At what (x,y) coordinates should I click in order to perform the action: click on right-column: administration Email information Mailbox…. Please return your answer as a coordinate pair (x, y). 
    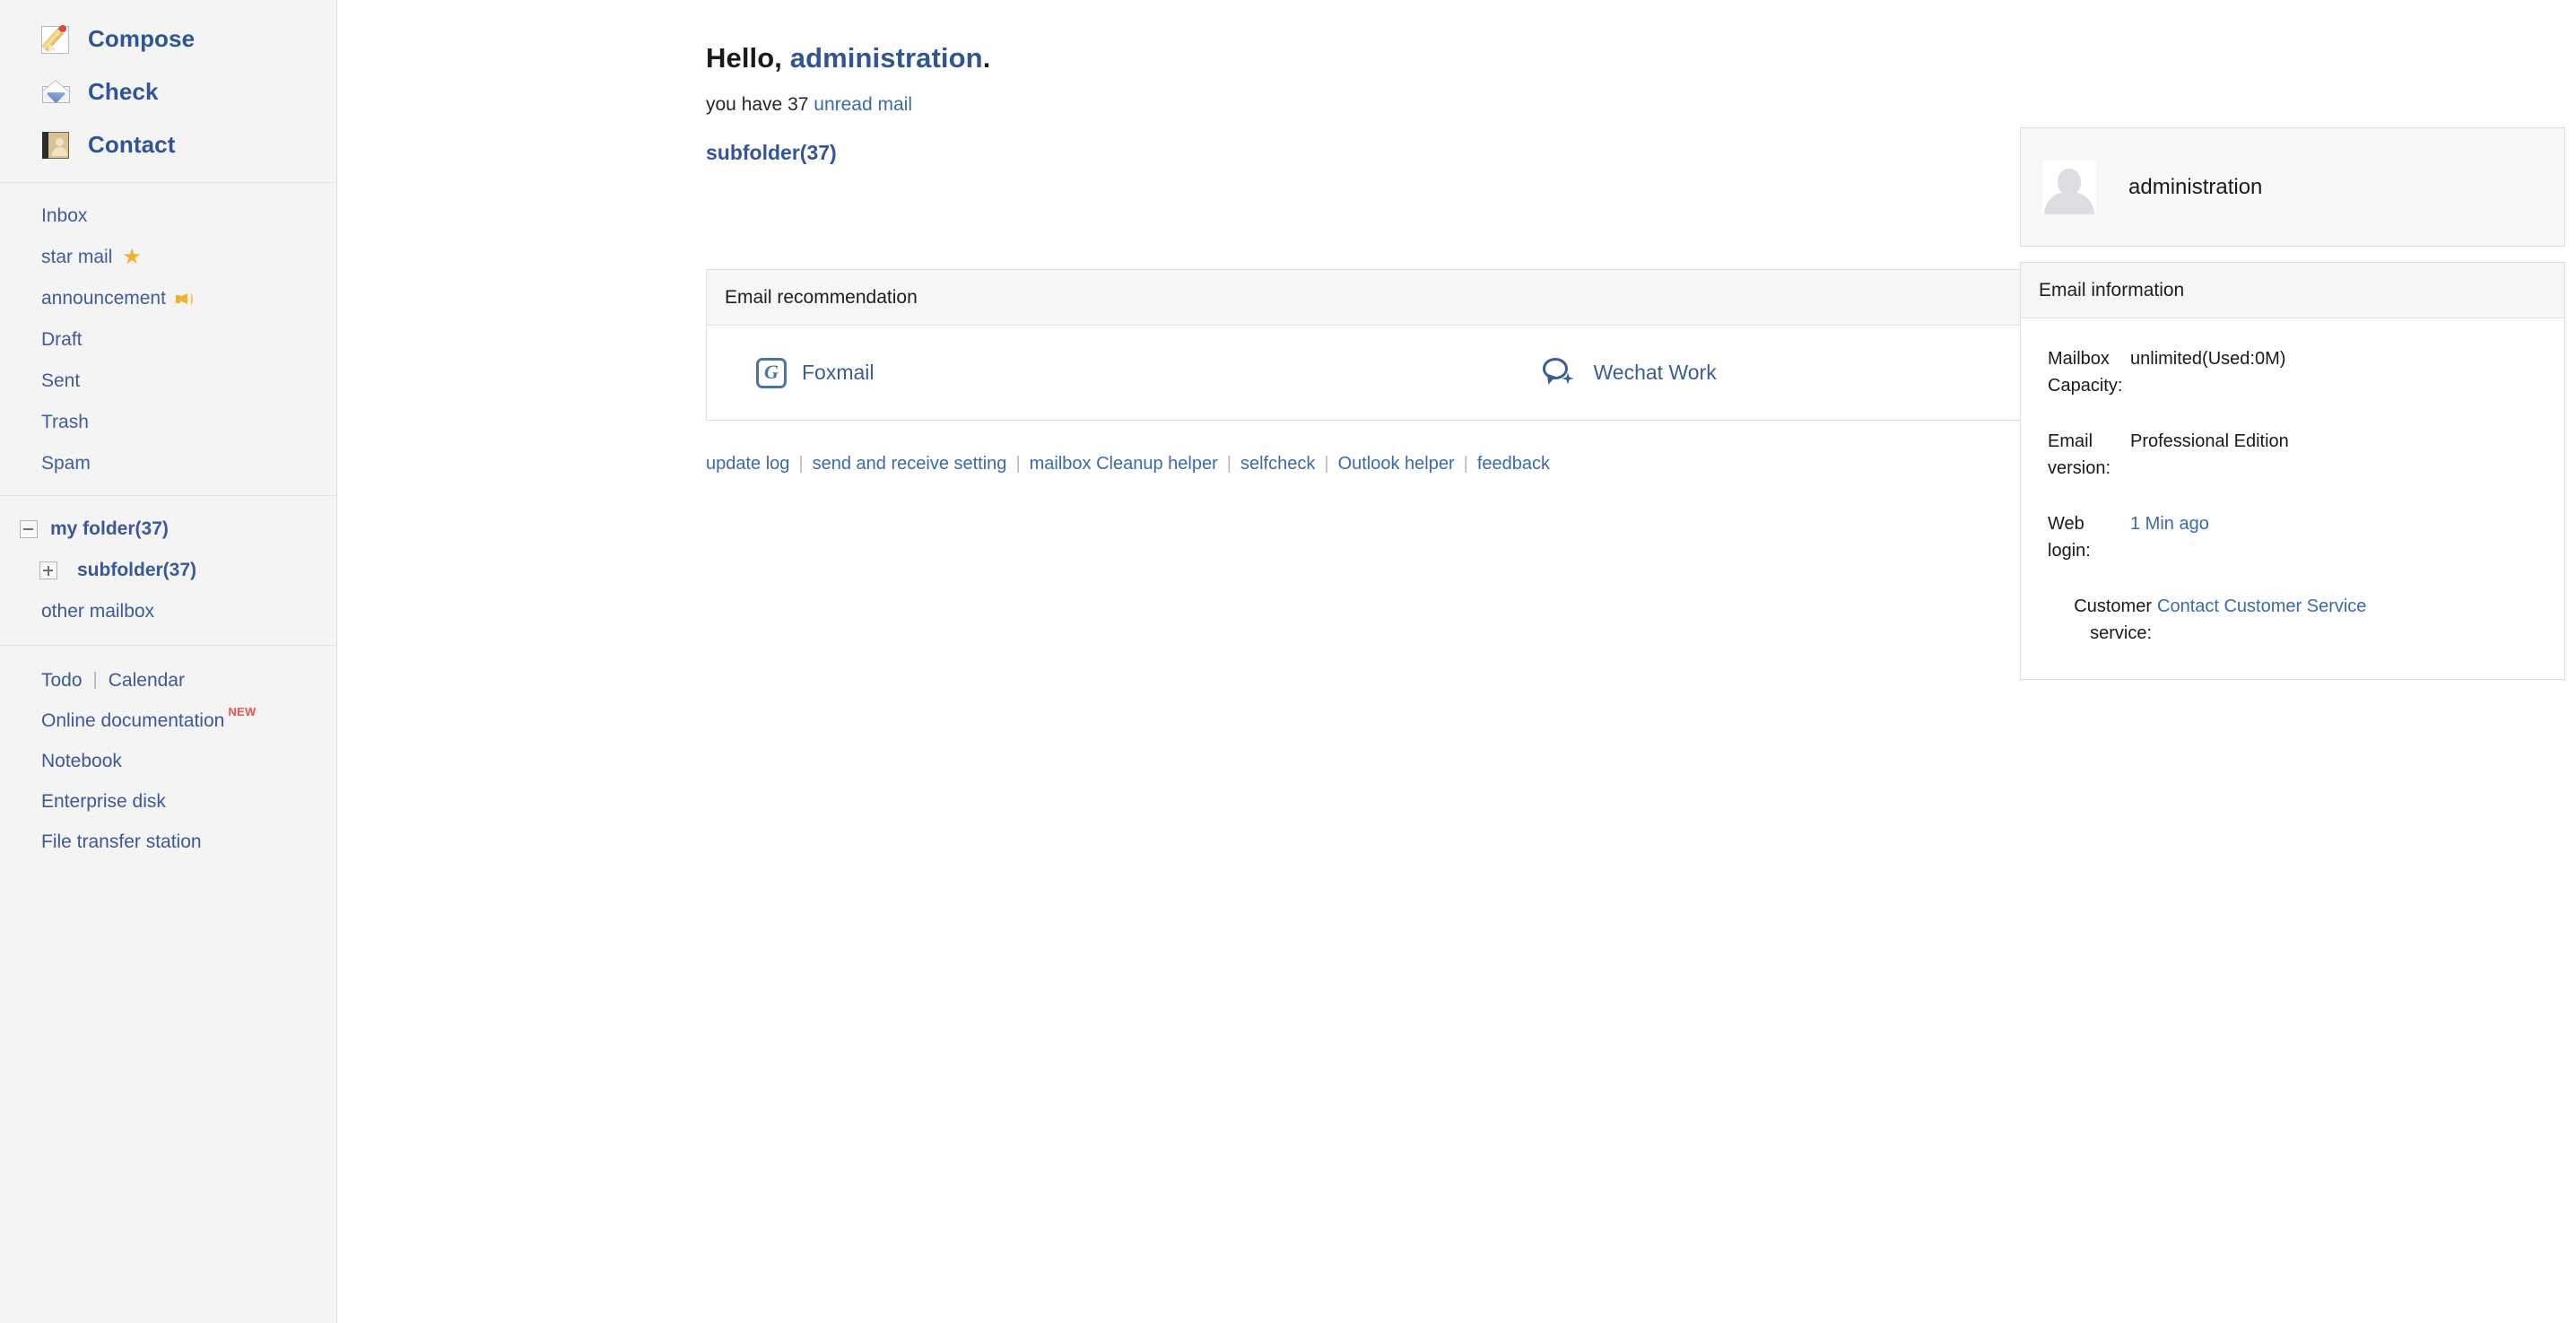
    Looking at the image, I should click on (2292, 403).